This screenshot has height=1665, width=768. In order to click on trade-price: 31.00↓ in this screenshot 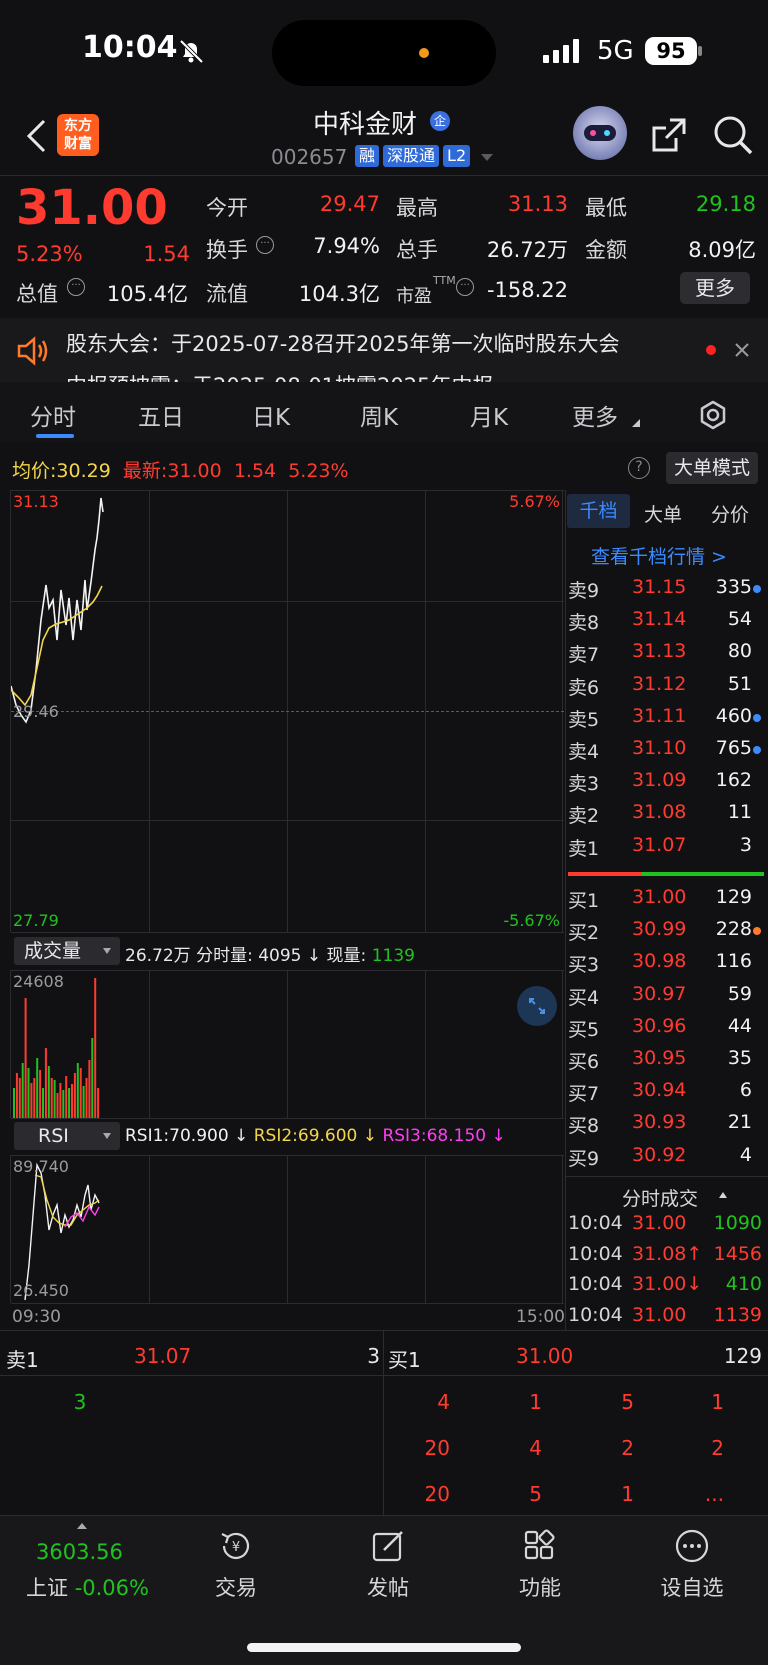, I will do `click(667, 1284)`.